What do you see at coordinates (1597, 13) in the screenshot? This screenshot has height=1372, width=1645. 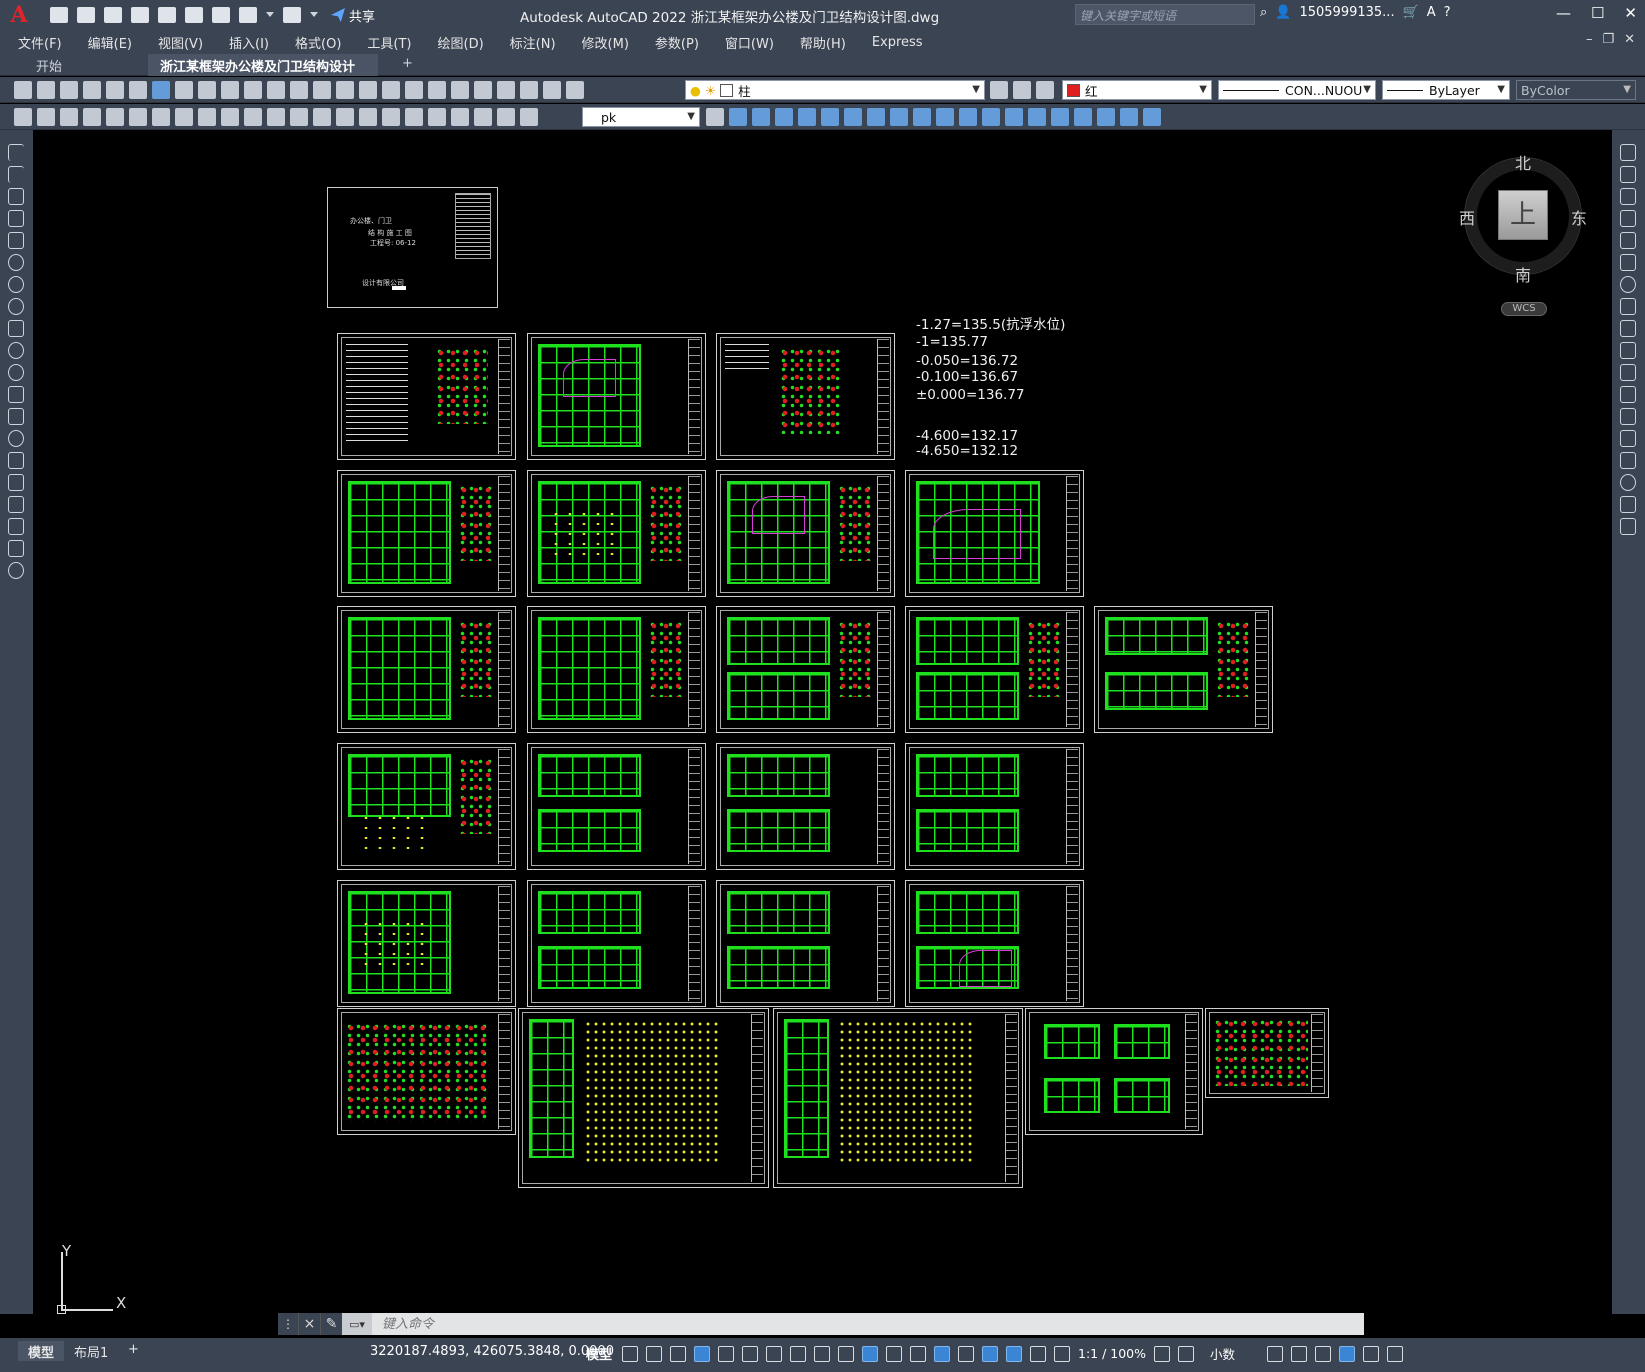 I see `maximize-icon: ☐` at bounding box center [1597, 13].